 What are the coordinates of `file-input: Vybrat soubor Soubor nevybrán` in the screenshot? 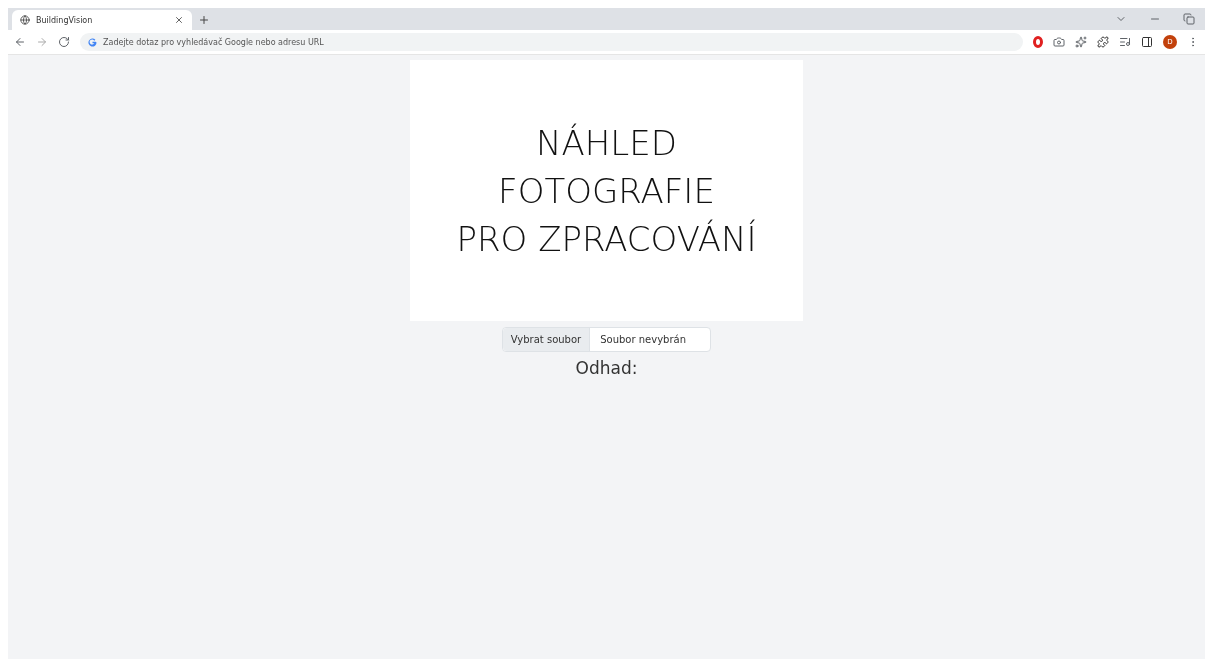 It's located at (606, 339).